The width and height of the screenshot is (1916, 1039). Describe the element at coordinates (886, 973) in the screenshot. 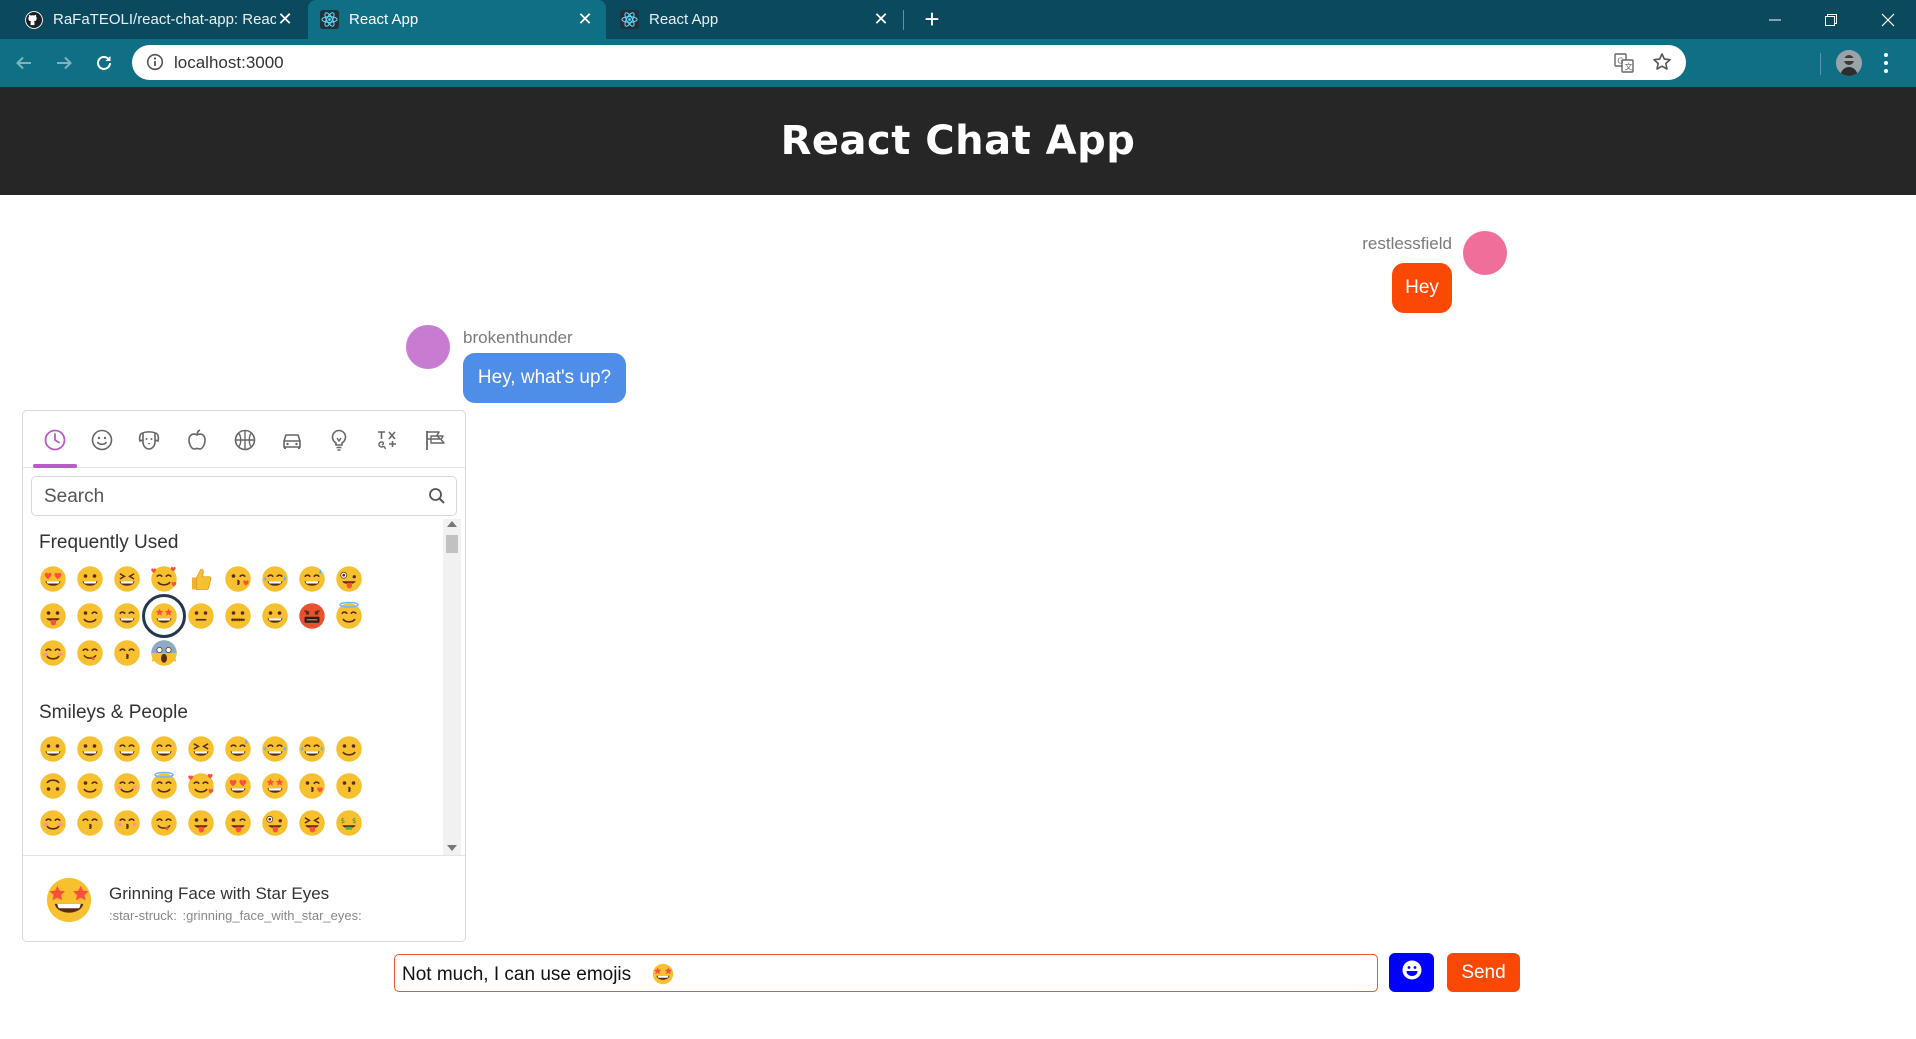

I see `message-input: Not much, I can use emojis` at that location.